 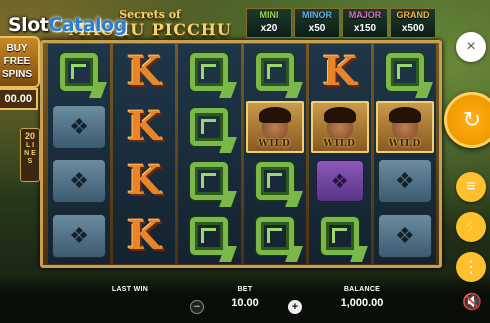 I want to click on bet: BET 10.00, so click(x=245, y=297).